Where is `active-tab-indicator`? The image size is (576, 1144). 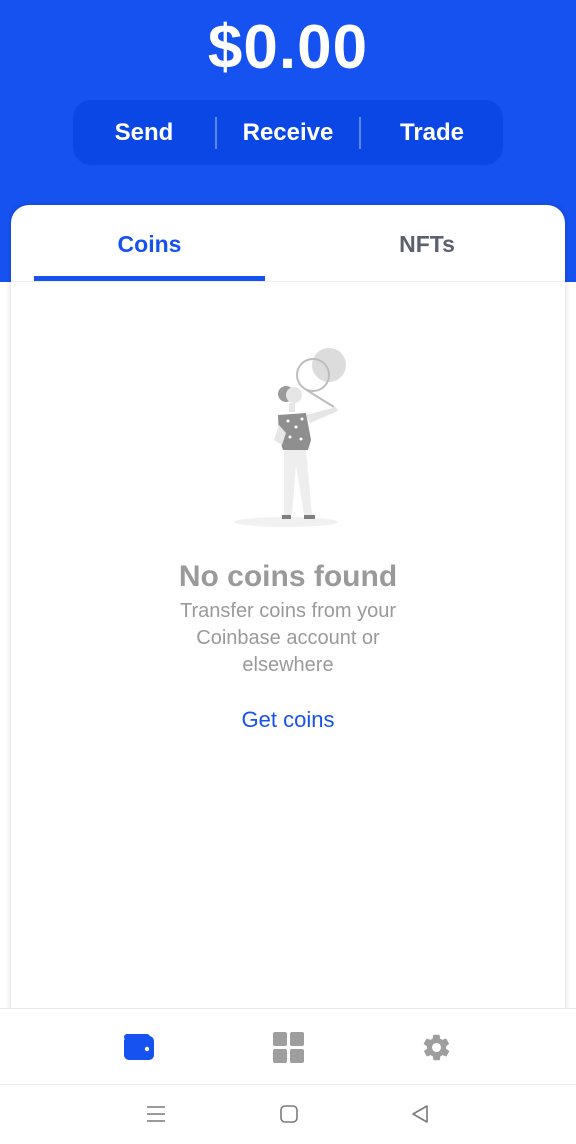
active-tab-indicator is located at coordinates (149, 278).